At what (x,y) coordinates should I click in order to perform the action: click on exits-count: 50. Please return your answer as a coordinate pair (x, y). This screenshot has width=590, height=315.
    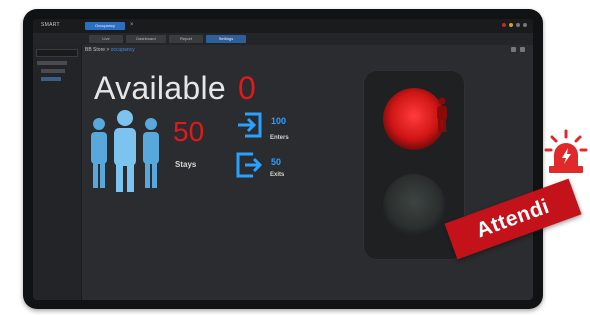
    Looking at the image, I should click on (276, 162).